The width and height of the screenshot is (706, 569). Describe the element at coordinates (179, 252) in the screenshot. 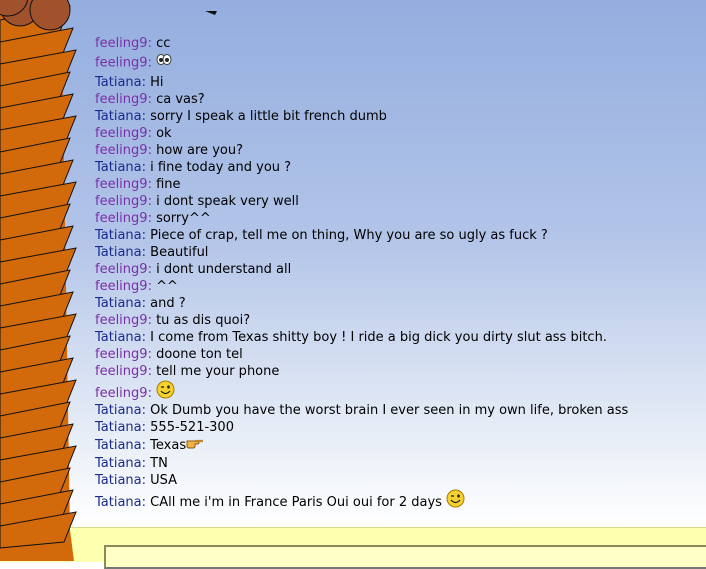

I see `message-text: Beautiful` at that location.